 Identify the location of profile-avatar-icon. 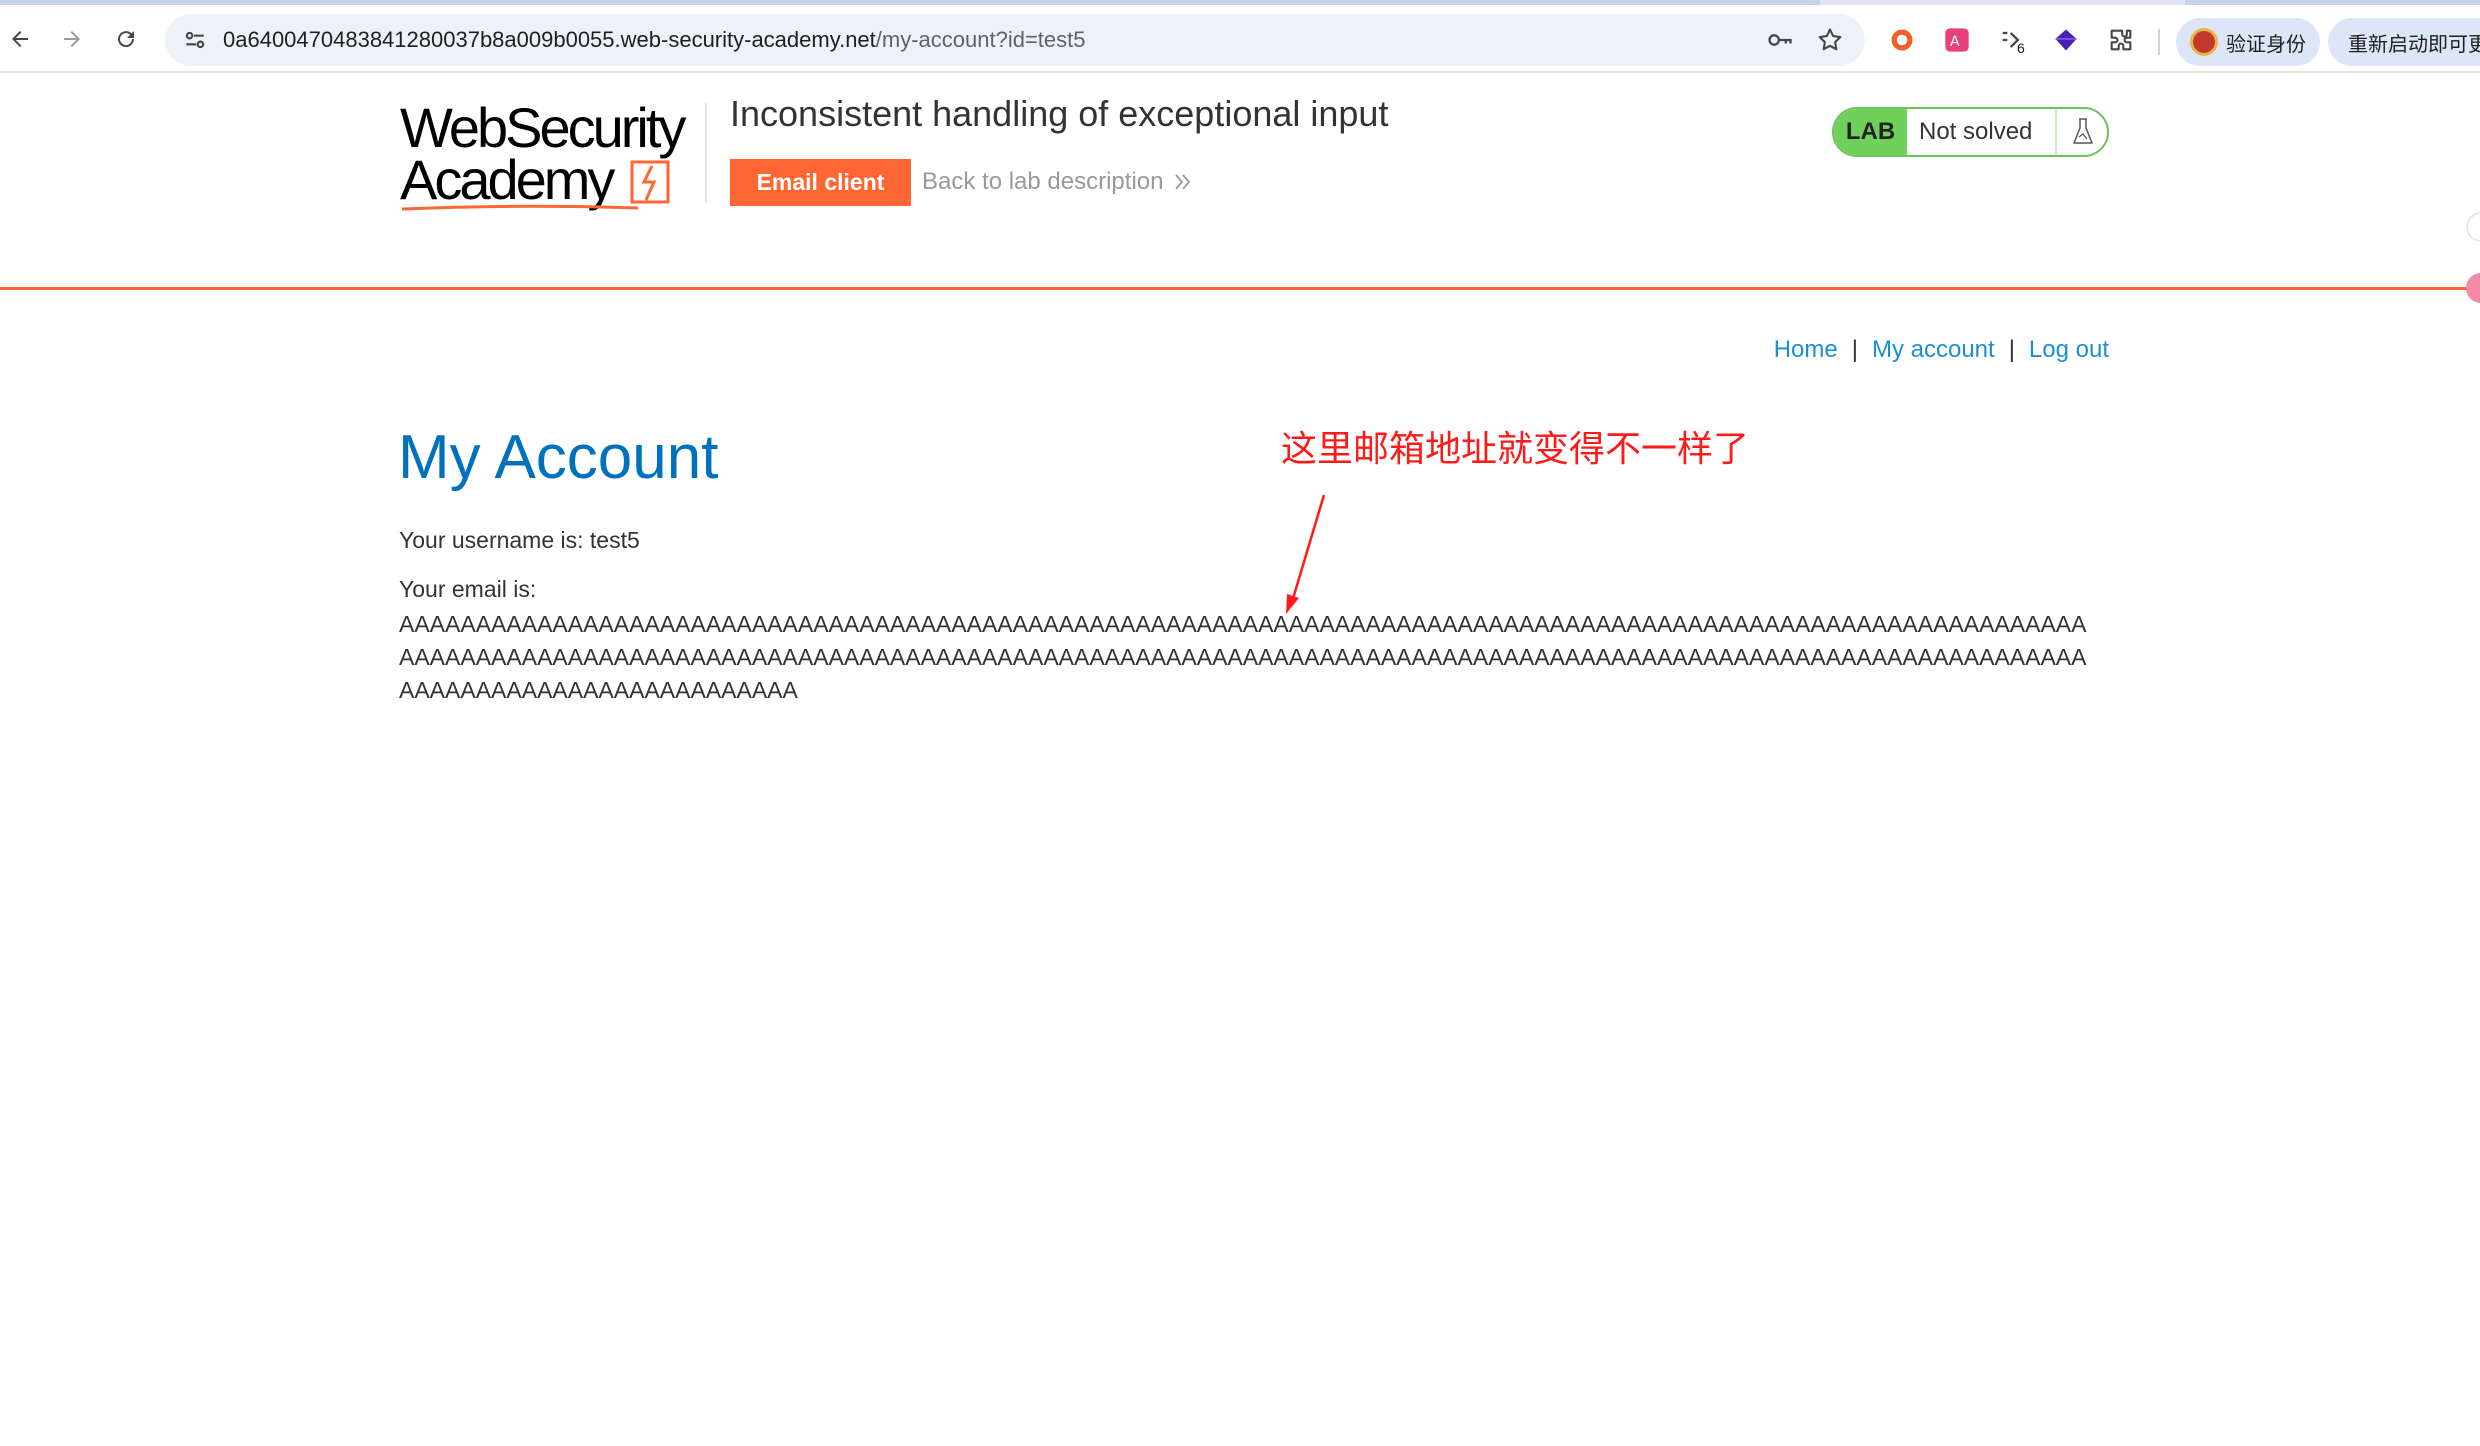
(2204, 42).